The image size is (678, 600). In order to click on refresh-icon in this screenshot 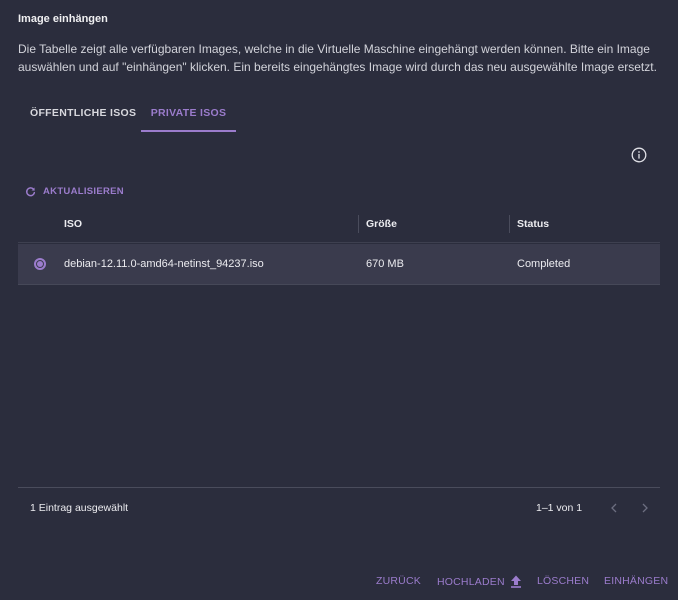, I will do `click(31, 191)`.